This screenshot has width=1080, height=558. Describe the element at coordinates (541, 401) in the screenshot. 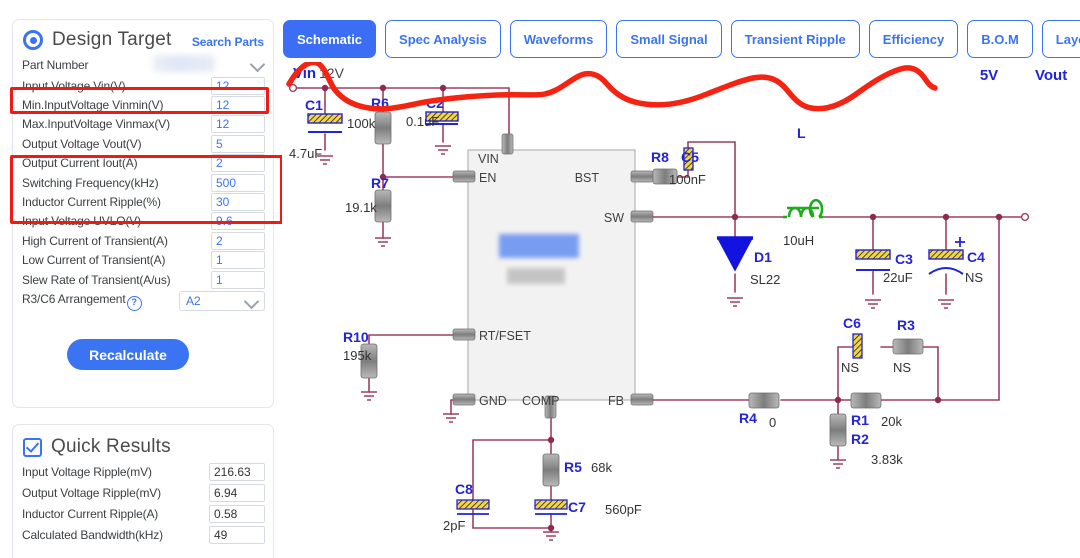

I see `svg-text: COMP` at that location.